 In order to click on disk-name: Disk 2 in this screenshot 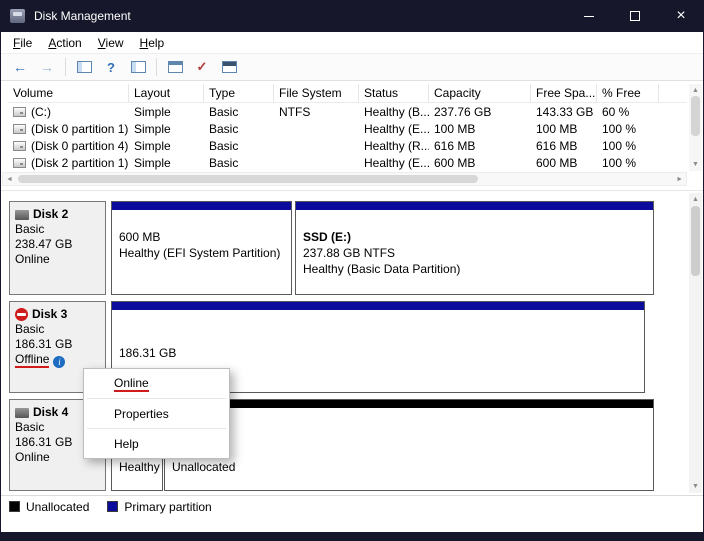, I will do `click(51, 214)`.